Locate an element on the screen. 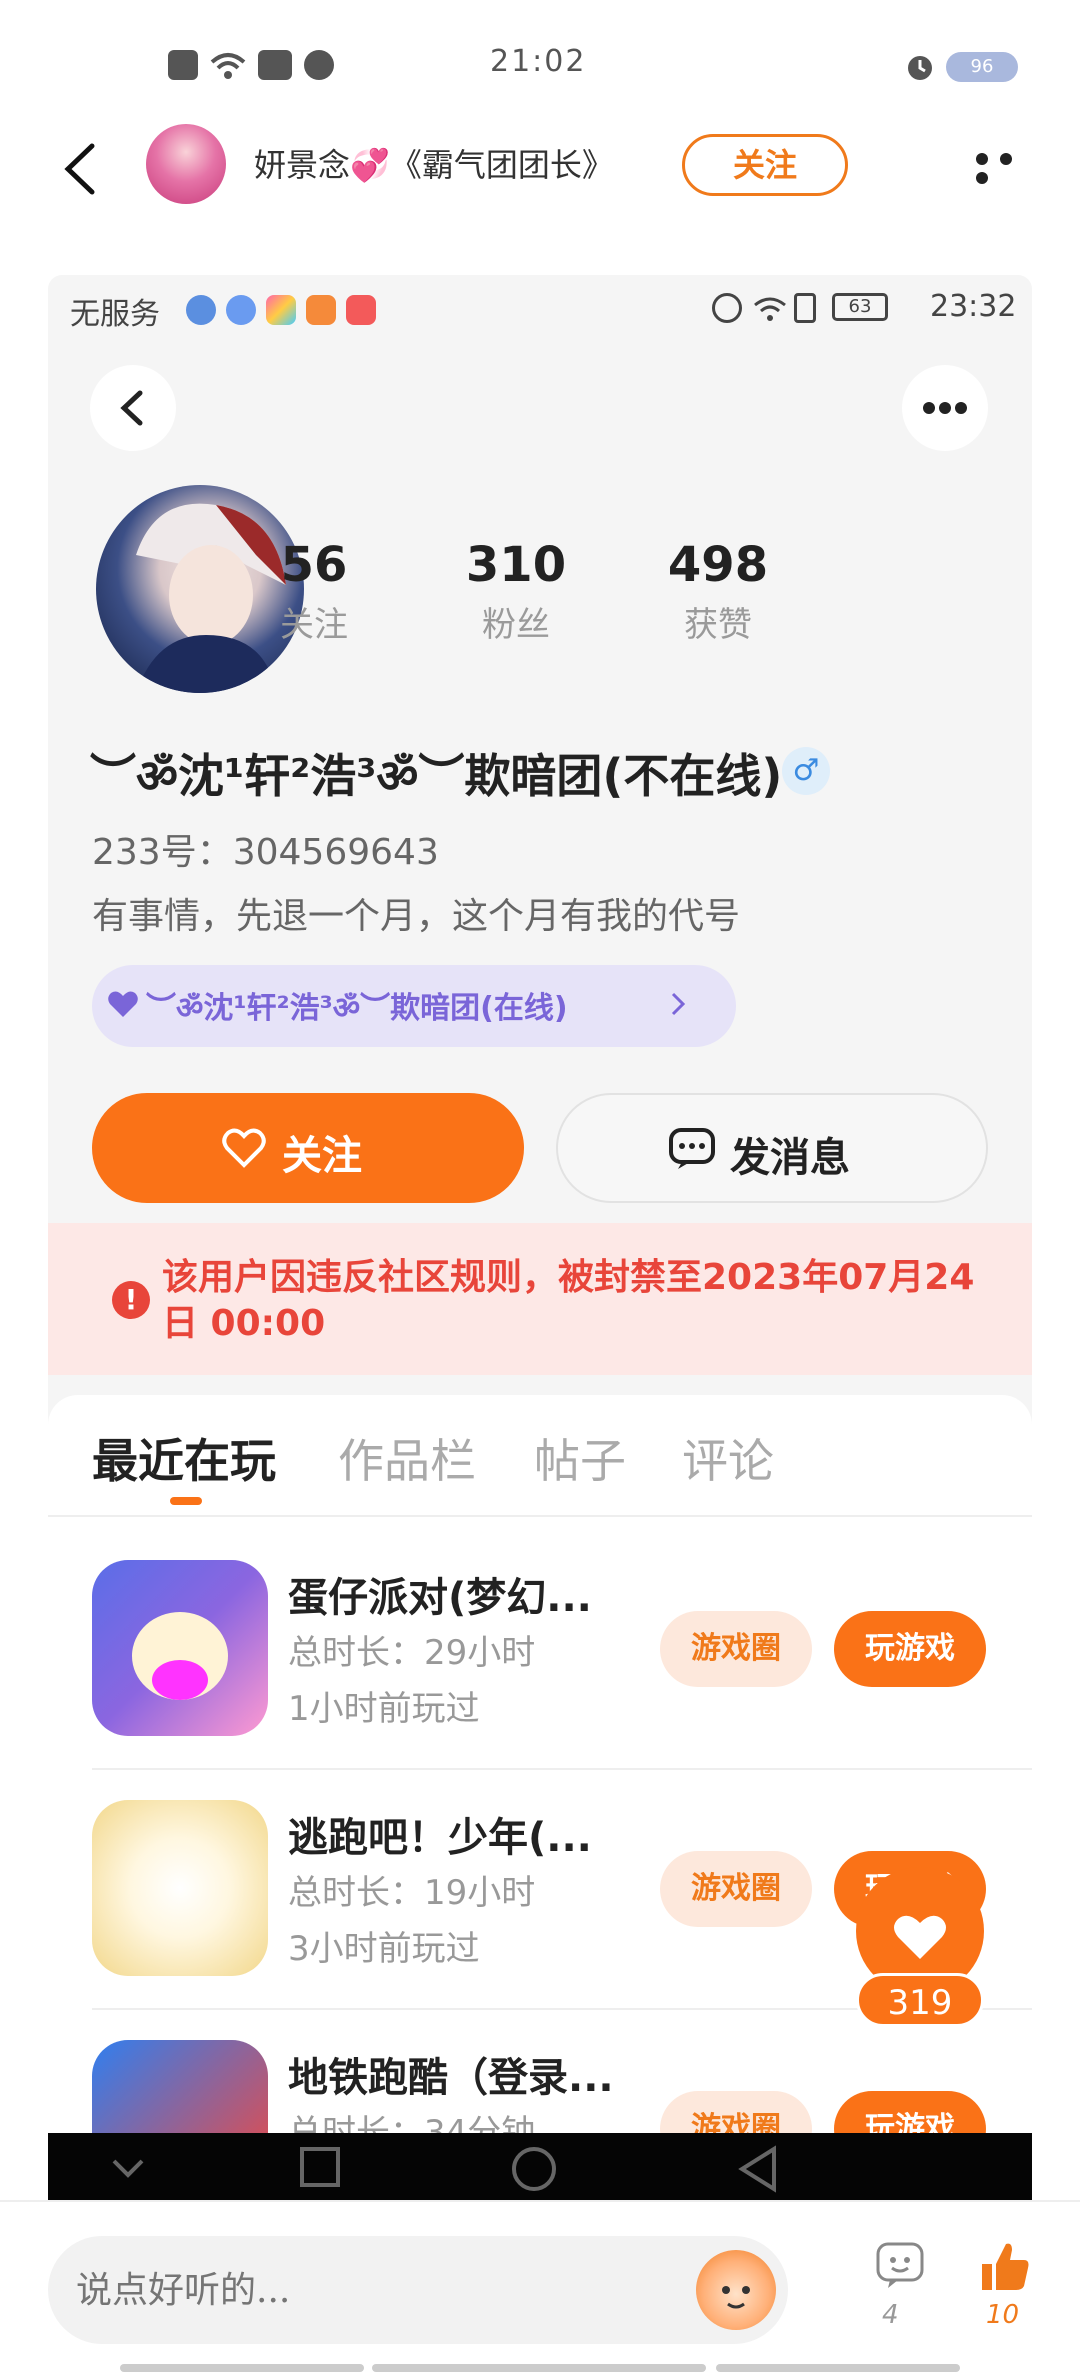 The height and width of the screenshot is (2378, 1080). profile-follow-button: 关注 is located at coordinates (308, 1148).